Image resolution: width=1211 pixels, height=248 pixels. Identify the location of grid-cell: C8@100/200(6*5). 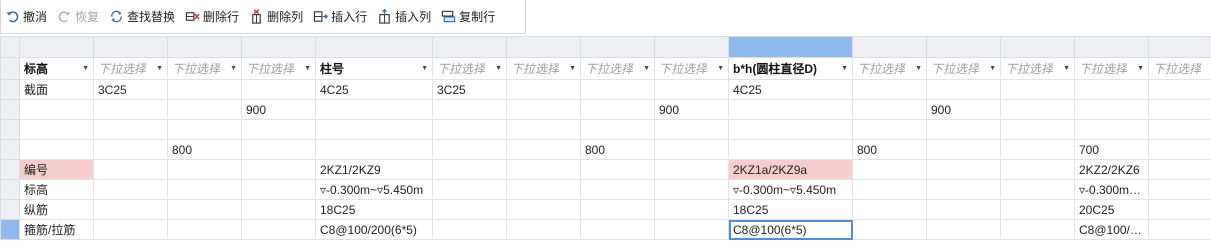
(374, 229).